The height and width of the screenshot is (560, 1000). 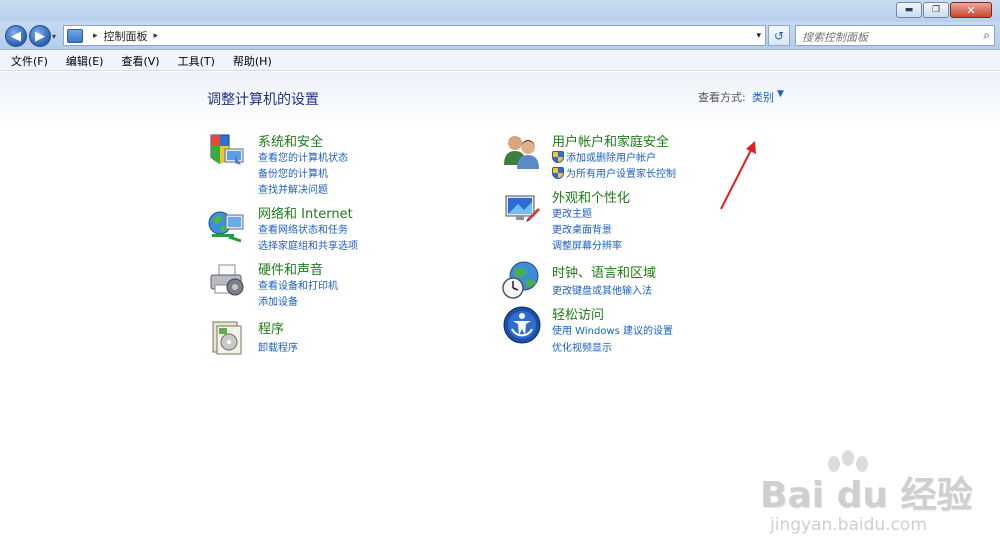 I want to click on maximize-button: ❐, so click(x=936, y=10).